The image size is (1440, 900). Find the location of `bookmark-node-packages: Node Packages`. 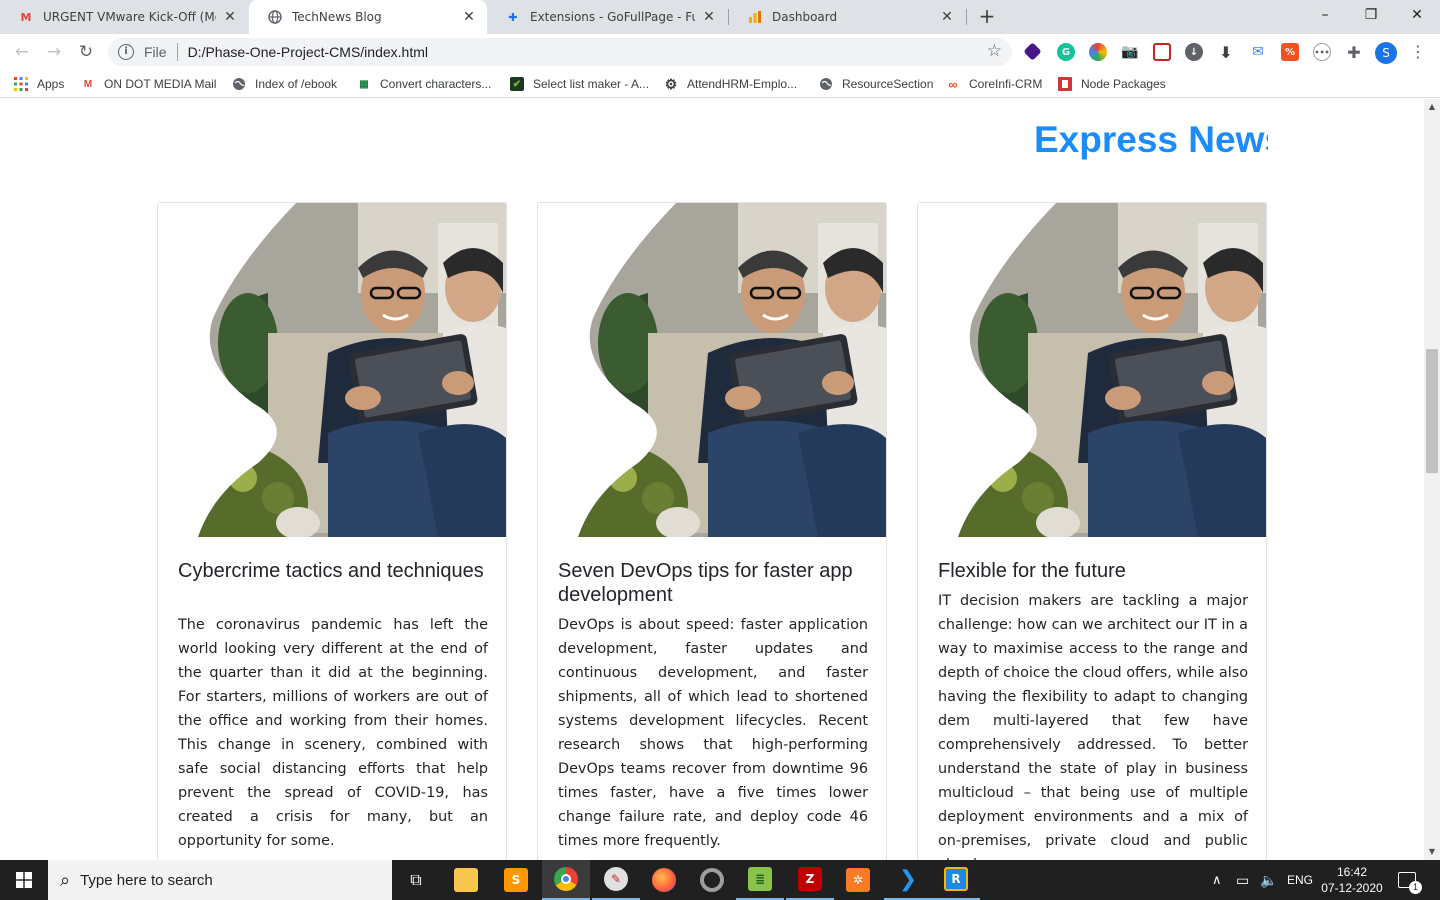

bookmark-node-packages: Node Packages is located at coordinates (1112, 84).